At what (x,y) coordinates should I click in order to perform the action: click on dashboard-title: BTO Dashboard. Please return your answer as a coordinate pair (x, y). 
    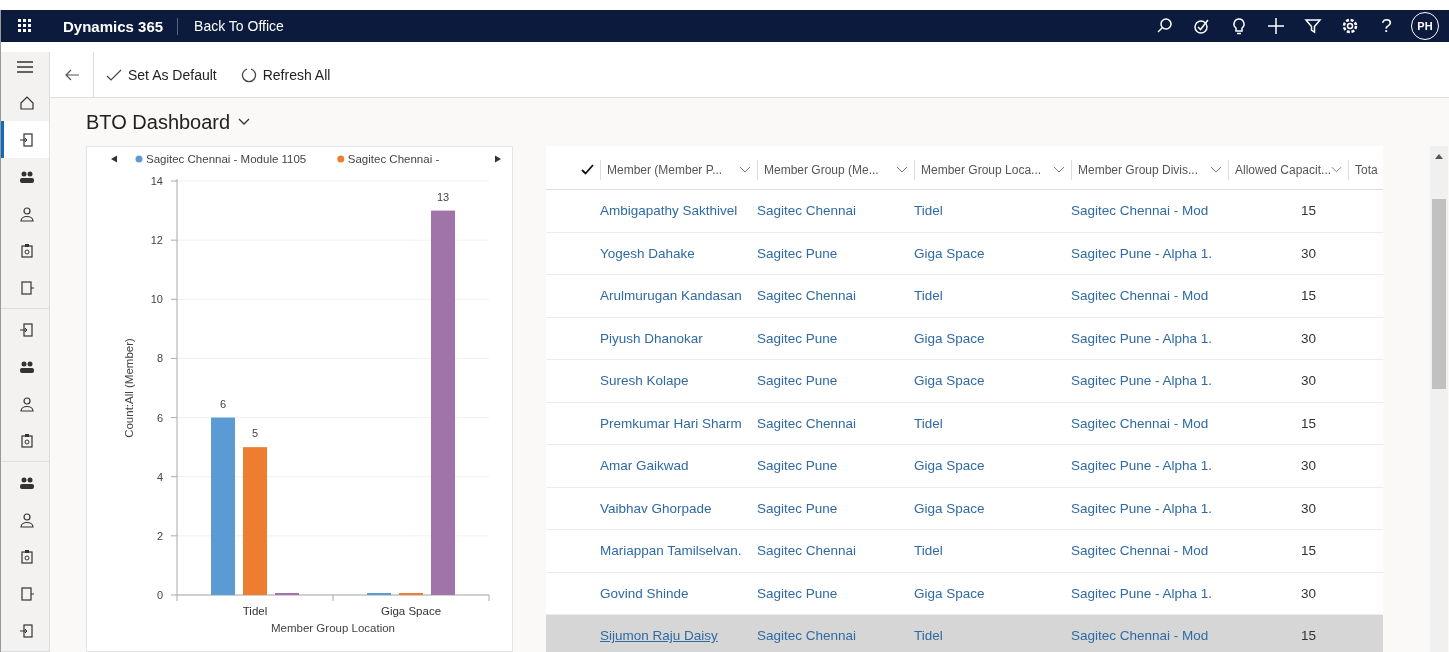
    Looking at the image, I should click on (168, 122).